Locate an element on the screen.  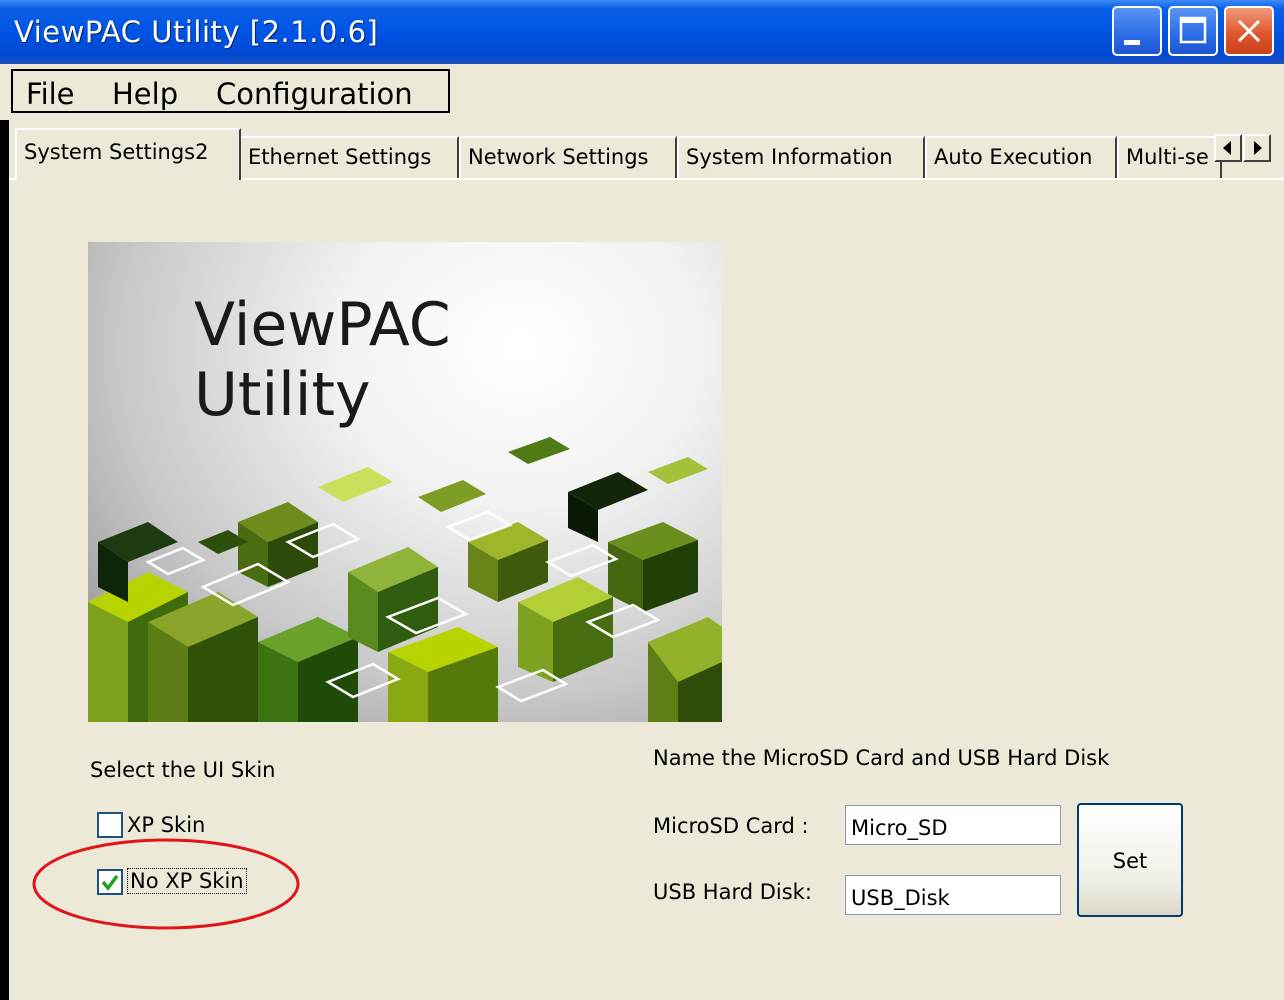
set-button: Set is located at coordinates (1130, 860).